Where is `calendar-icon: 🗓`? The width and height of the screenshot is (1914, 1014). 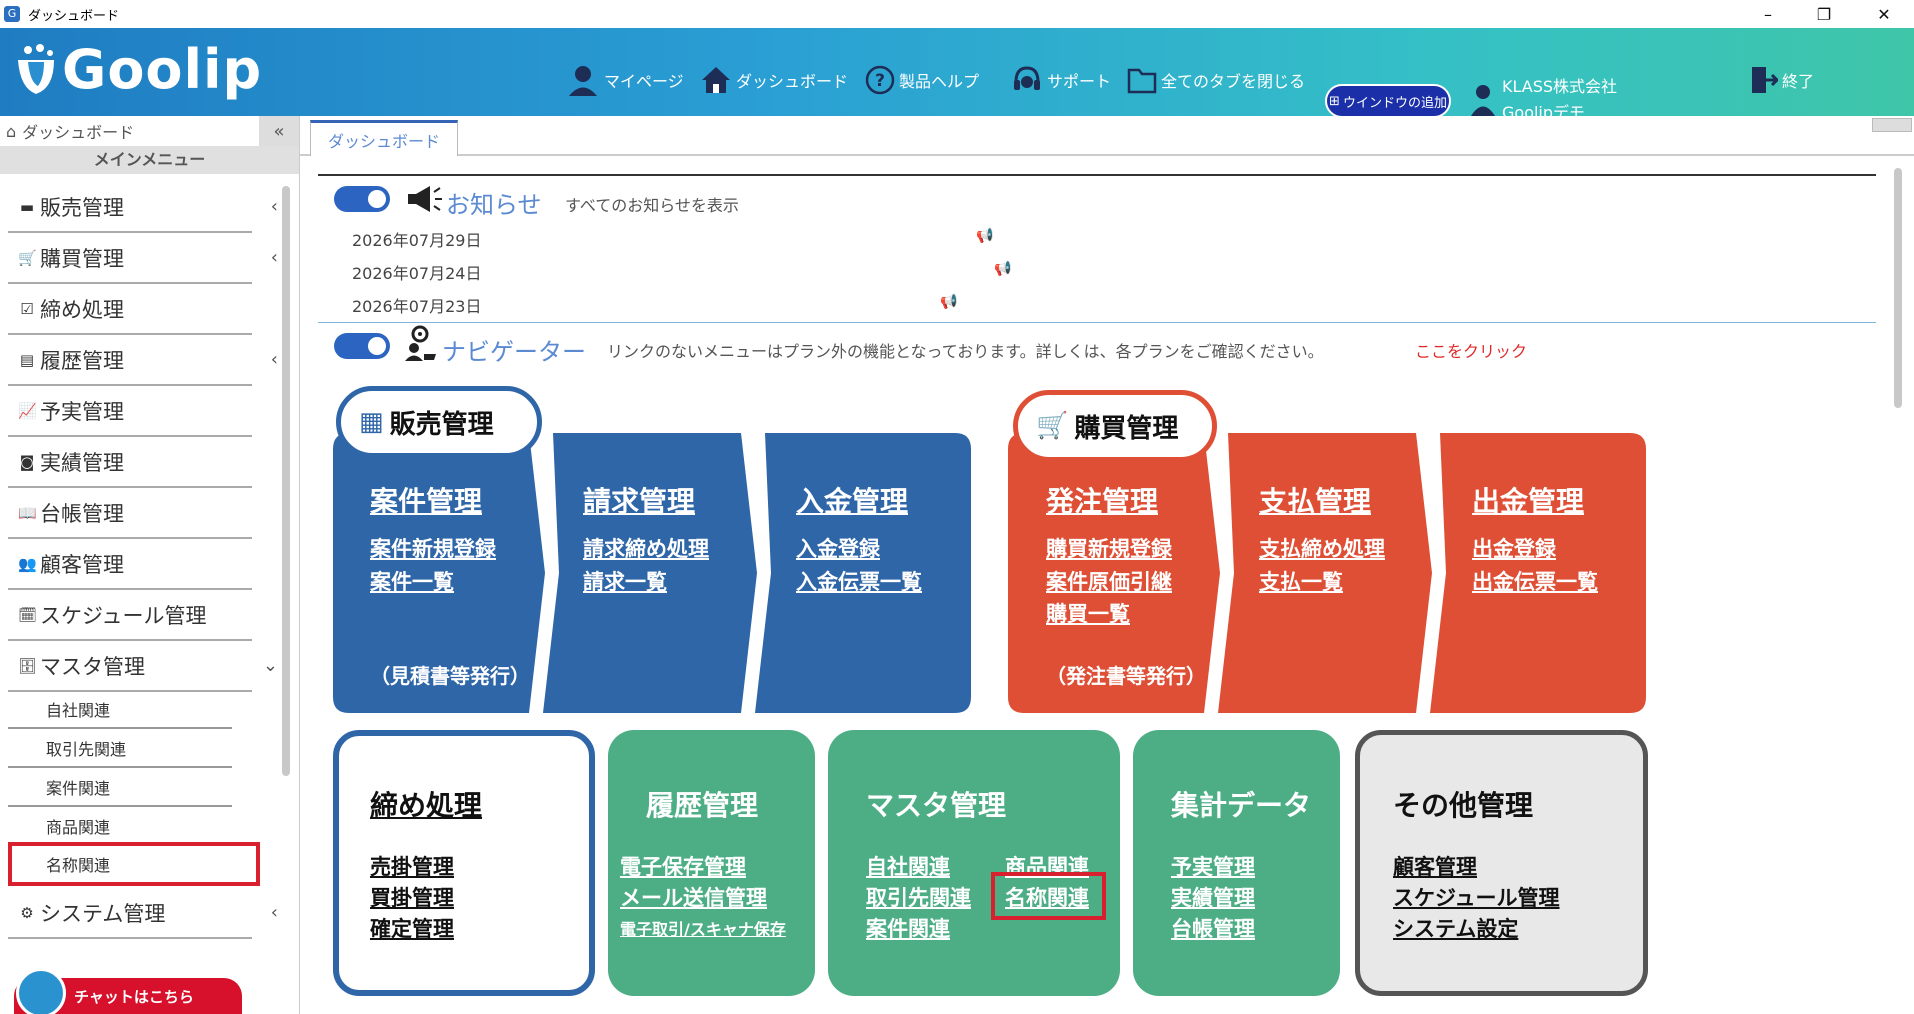
calendar-icon: 🗓 is located at coordinates (28, 614).